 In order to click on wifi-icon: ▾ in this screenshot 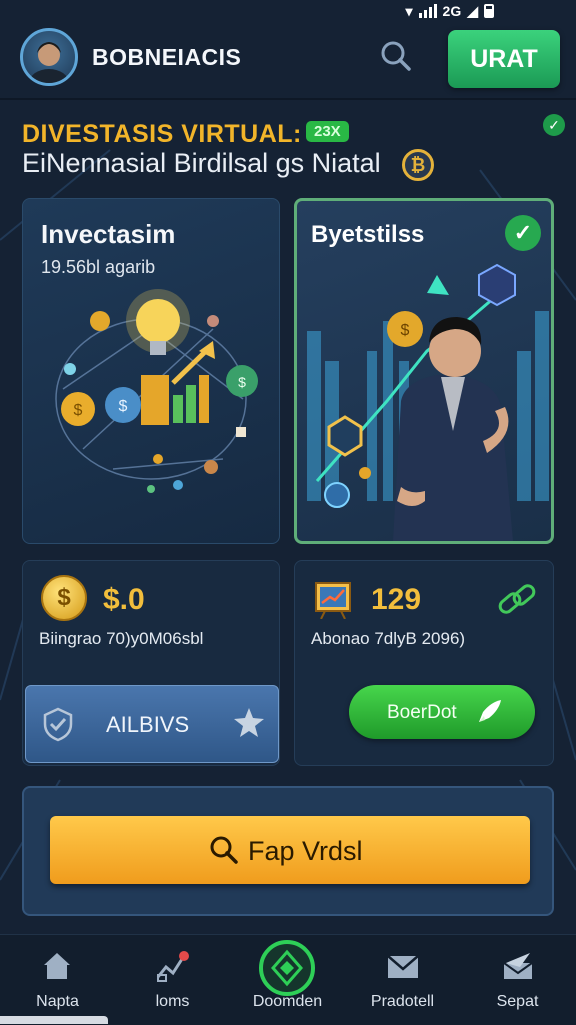, I will do `click(409, 10)`.